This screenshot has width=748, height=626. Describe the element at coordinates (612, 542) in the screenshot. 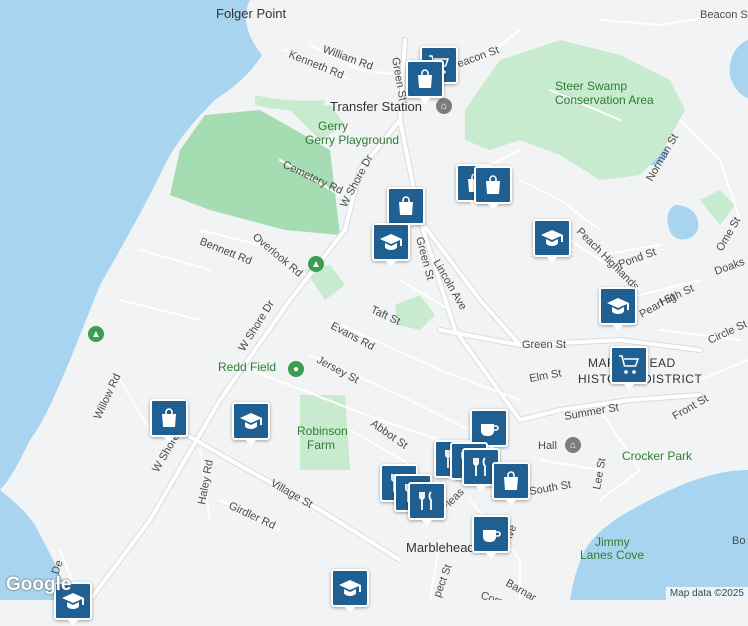

I see `label-jimmy: Jimmy` at that location.